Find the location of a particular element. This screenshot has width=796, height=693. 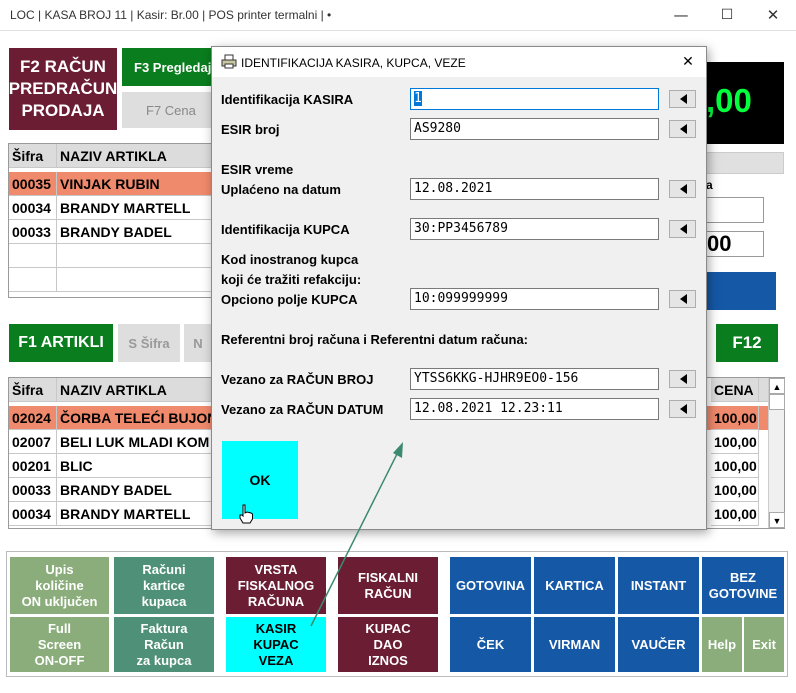

ok-button: OK is located at coordinates (260, 480).